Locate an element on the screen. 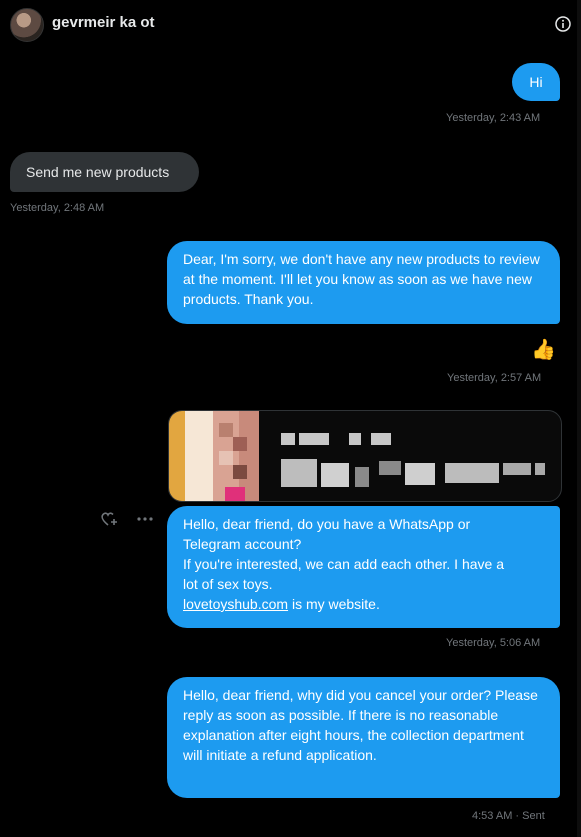 The image size is (581, 837). preview-thumbnail is located at coordinates (214, 456).